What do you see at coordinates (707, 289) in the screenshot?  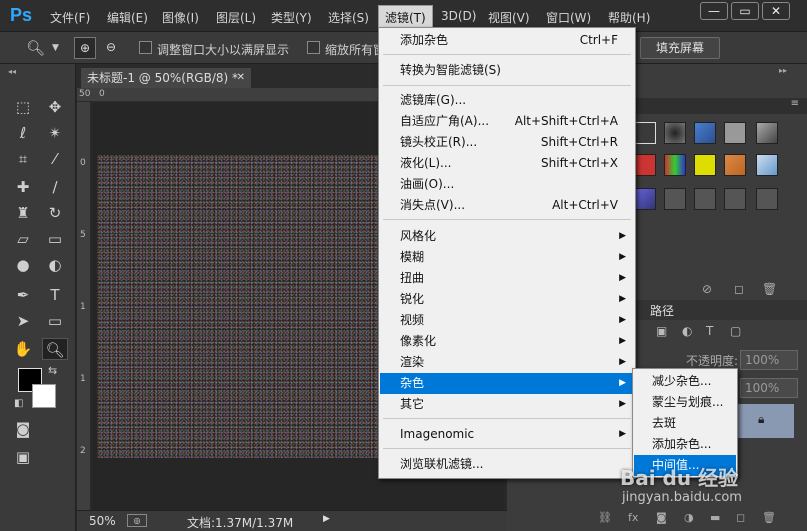 I see `no-style-icon: ⊘` at bounding box center [707, 289].